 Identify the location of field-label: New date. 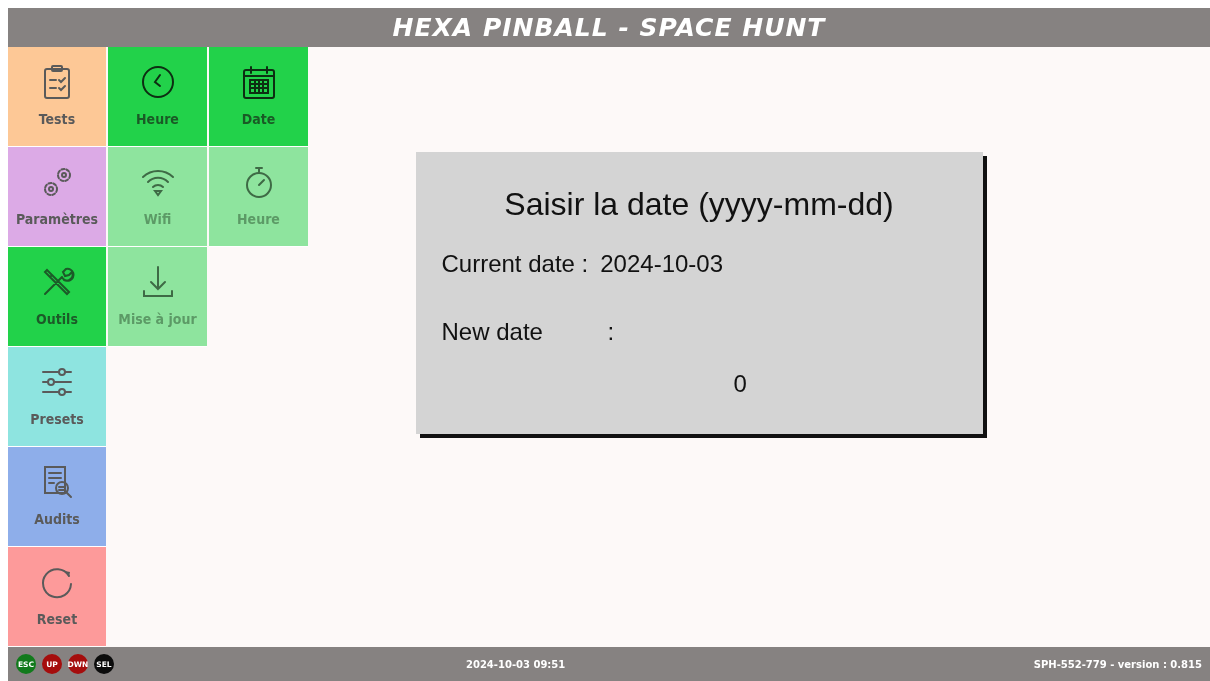
(492, 332).